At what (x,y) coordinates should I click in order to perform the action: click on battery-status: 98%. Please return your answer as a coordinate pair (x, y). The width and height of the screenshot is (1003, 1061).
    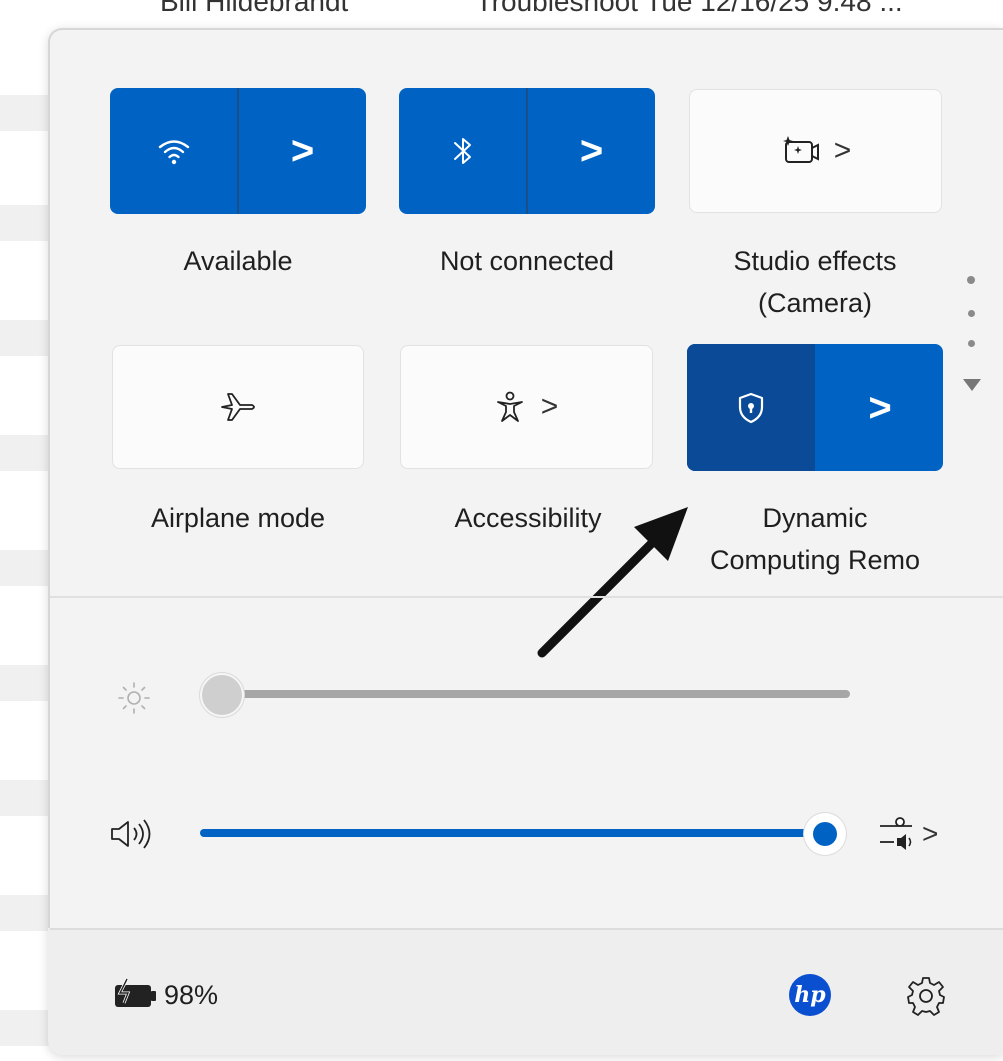
    Looking at the image, I should click on (165, 995).